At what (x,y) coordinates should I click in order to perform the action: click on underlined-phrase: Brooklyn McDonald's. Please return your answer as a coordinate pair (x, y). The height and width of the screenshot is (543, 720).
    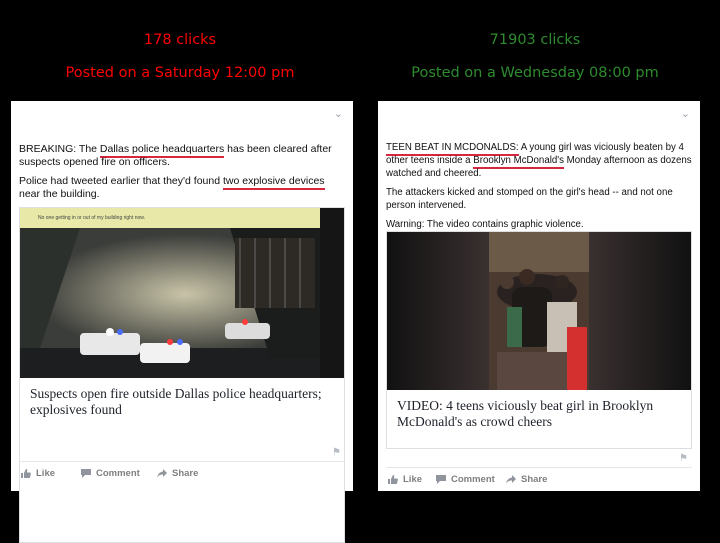
    Looking at the image, I should click on (518, 162).